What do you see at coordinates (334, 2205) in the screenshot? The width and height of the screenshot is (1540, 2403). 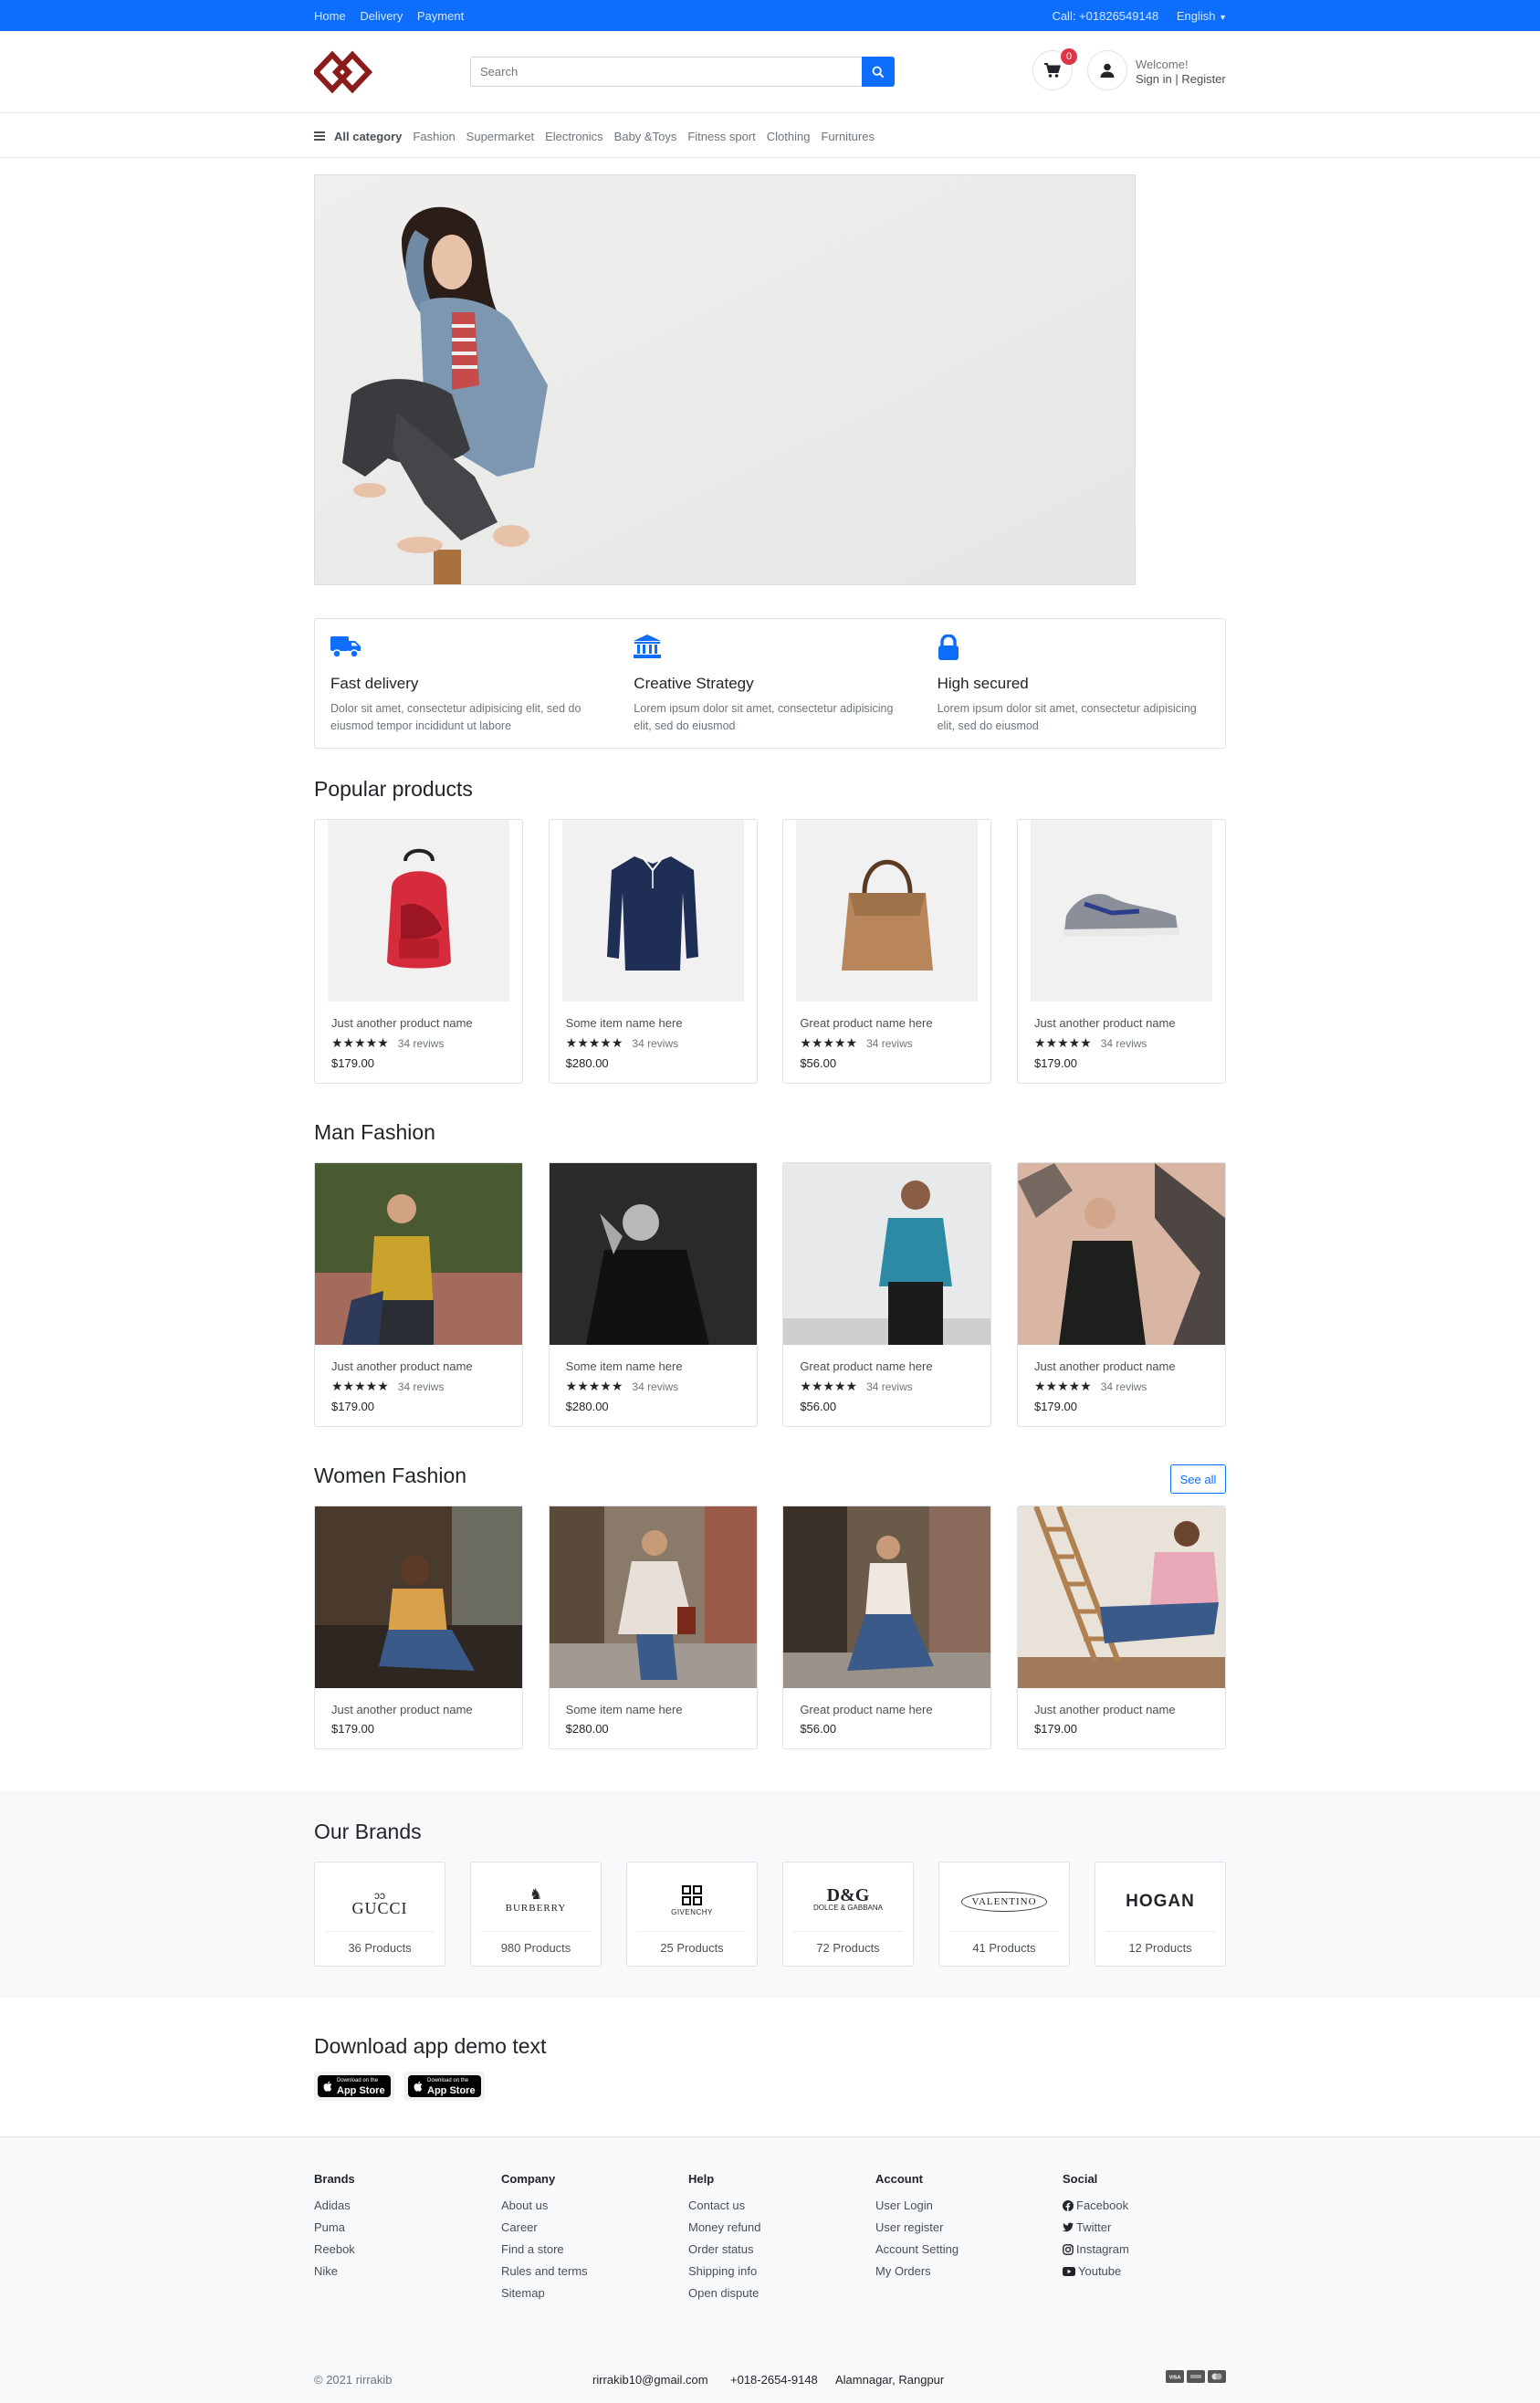 I see `footer-link: Adidas` at bounding box center [334, 2205].